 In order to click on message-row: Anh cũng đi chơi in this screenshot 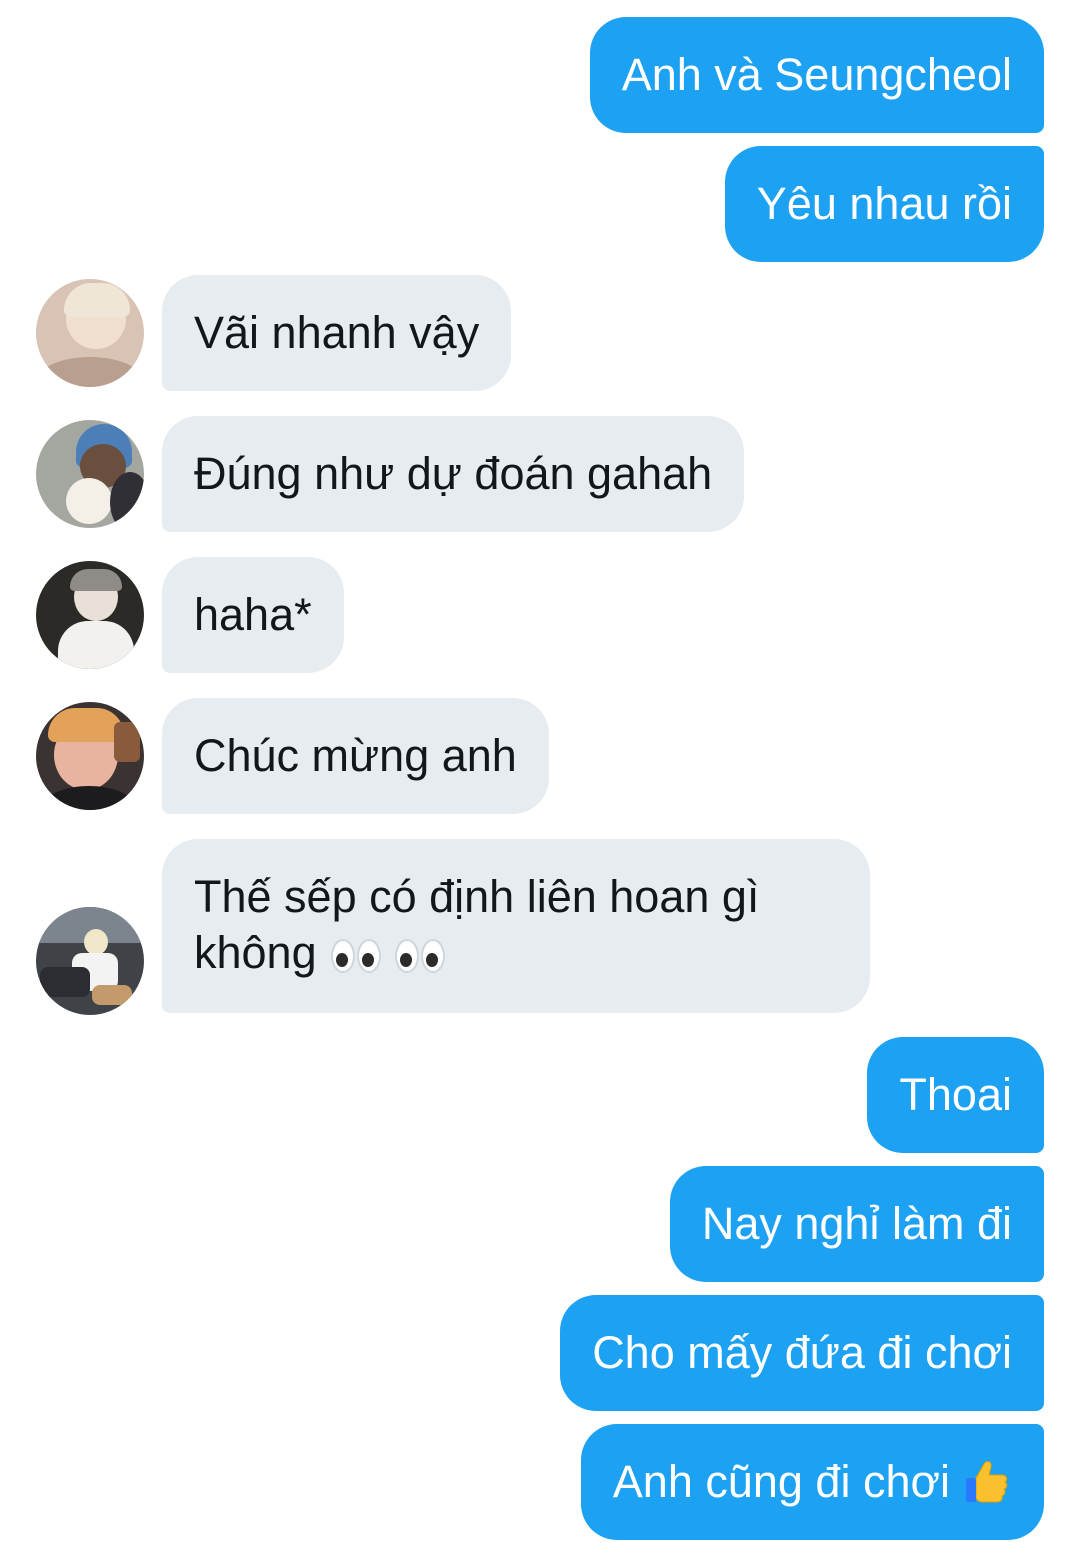, I will do `click(540, 1482)`.